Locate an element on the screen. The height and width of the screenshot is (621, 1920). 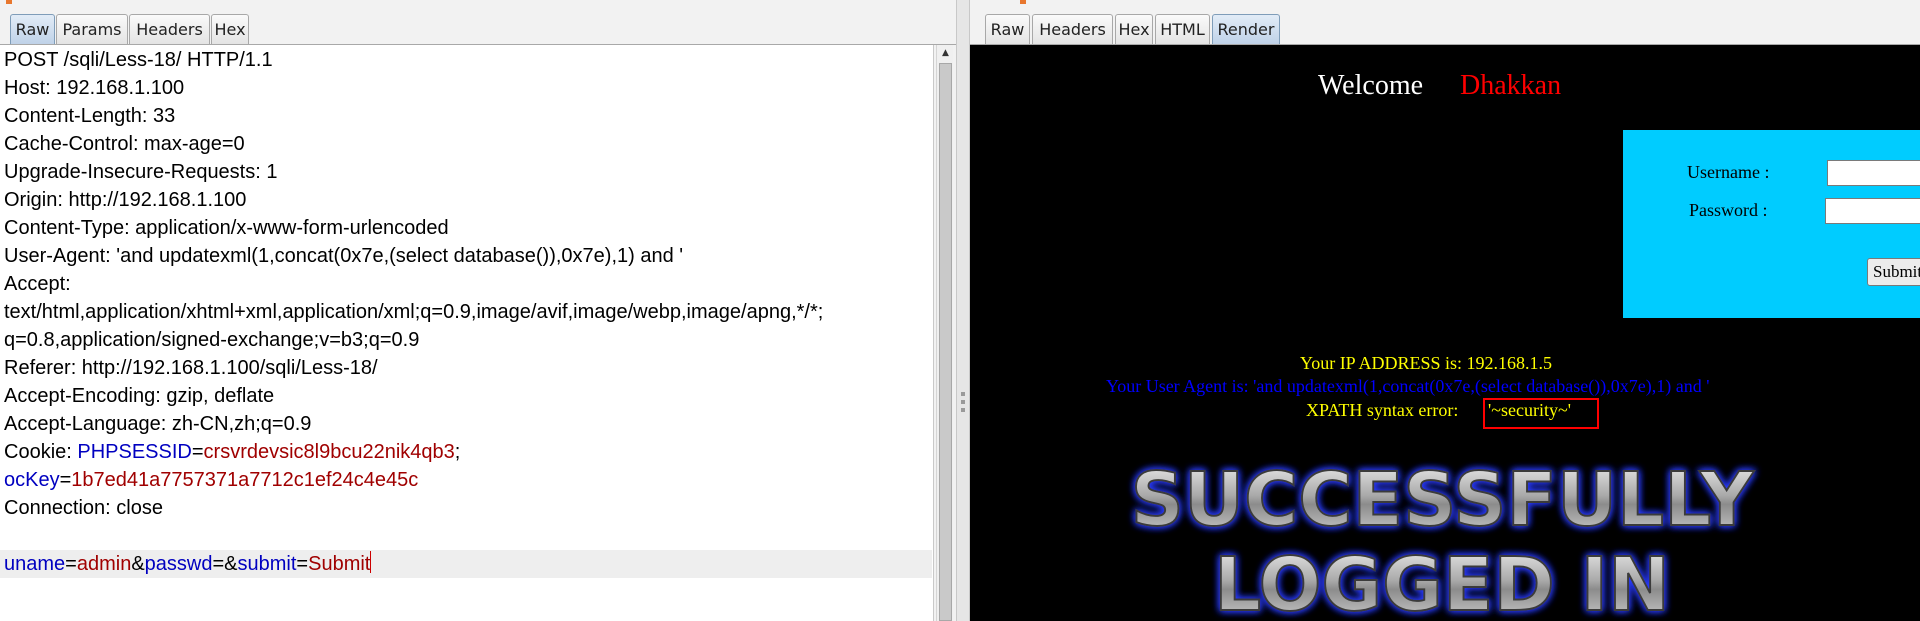
welcome-text: Welcome is located at coordinates (1371, 85).